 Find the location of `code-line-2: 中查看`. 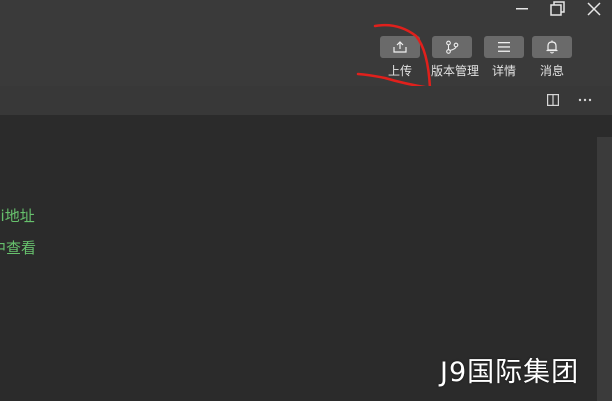

code-line-2: 中查看 is located at coordinates (18, 248).